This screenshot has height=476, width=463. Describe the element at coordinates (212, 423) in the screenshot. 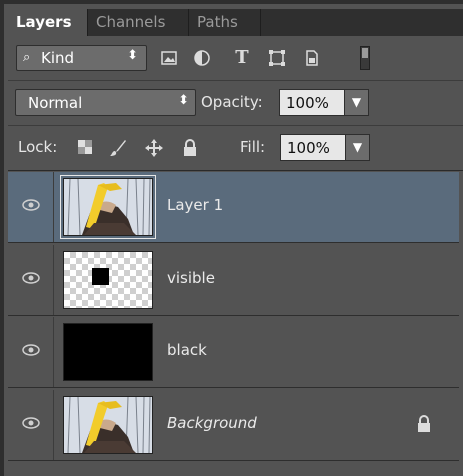

I see `layer-name: Background` at that location.